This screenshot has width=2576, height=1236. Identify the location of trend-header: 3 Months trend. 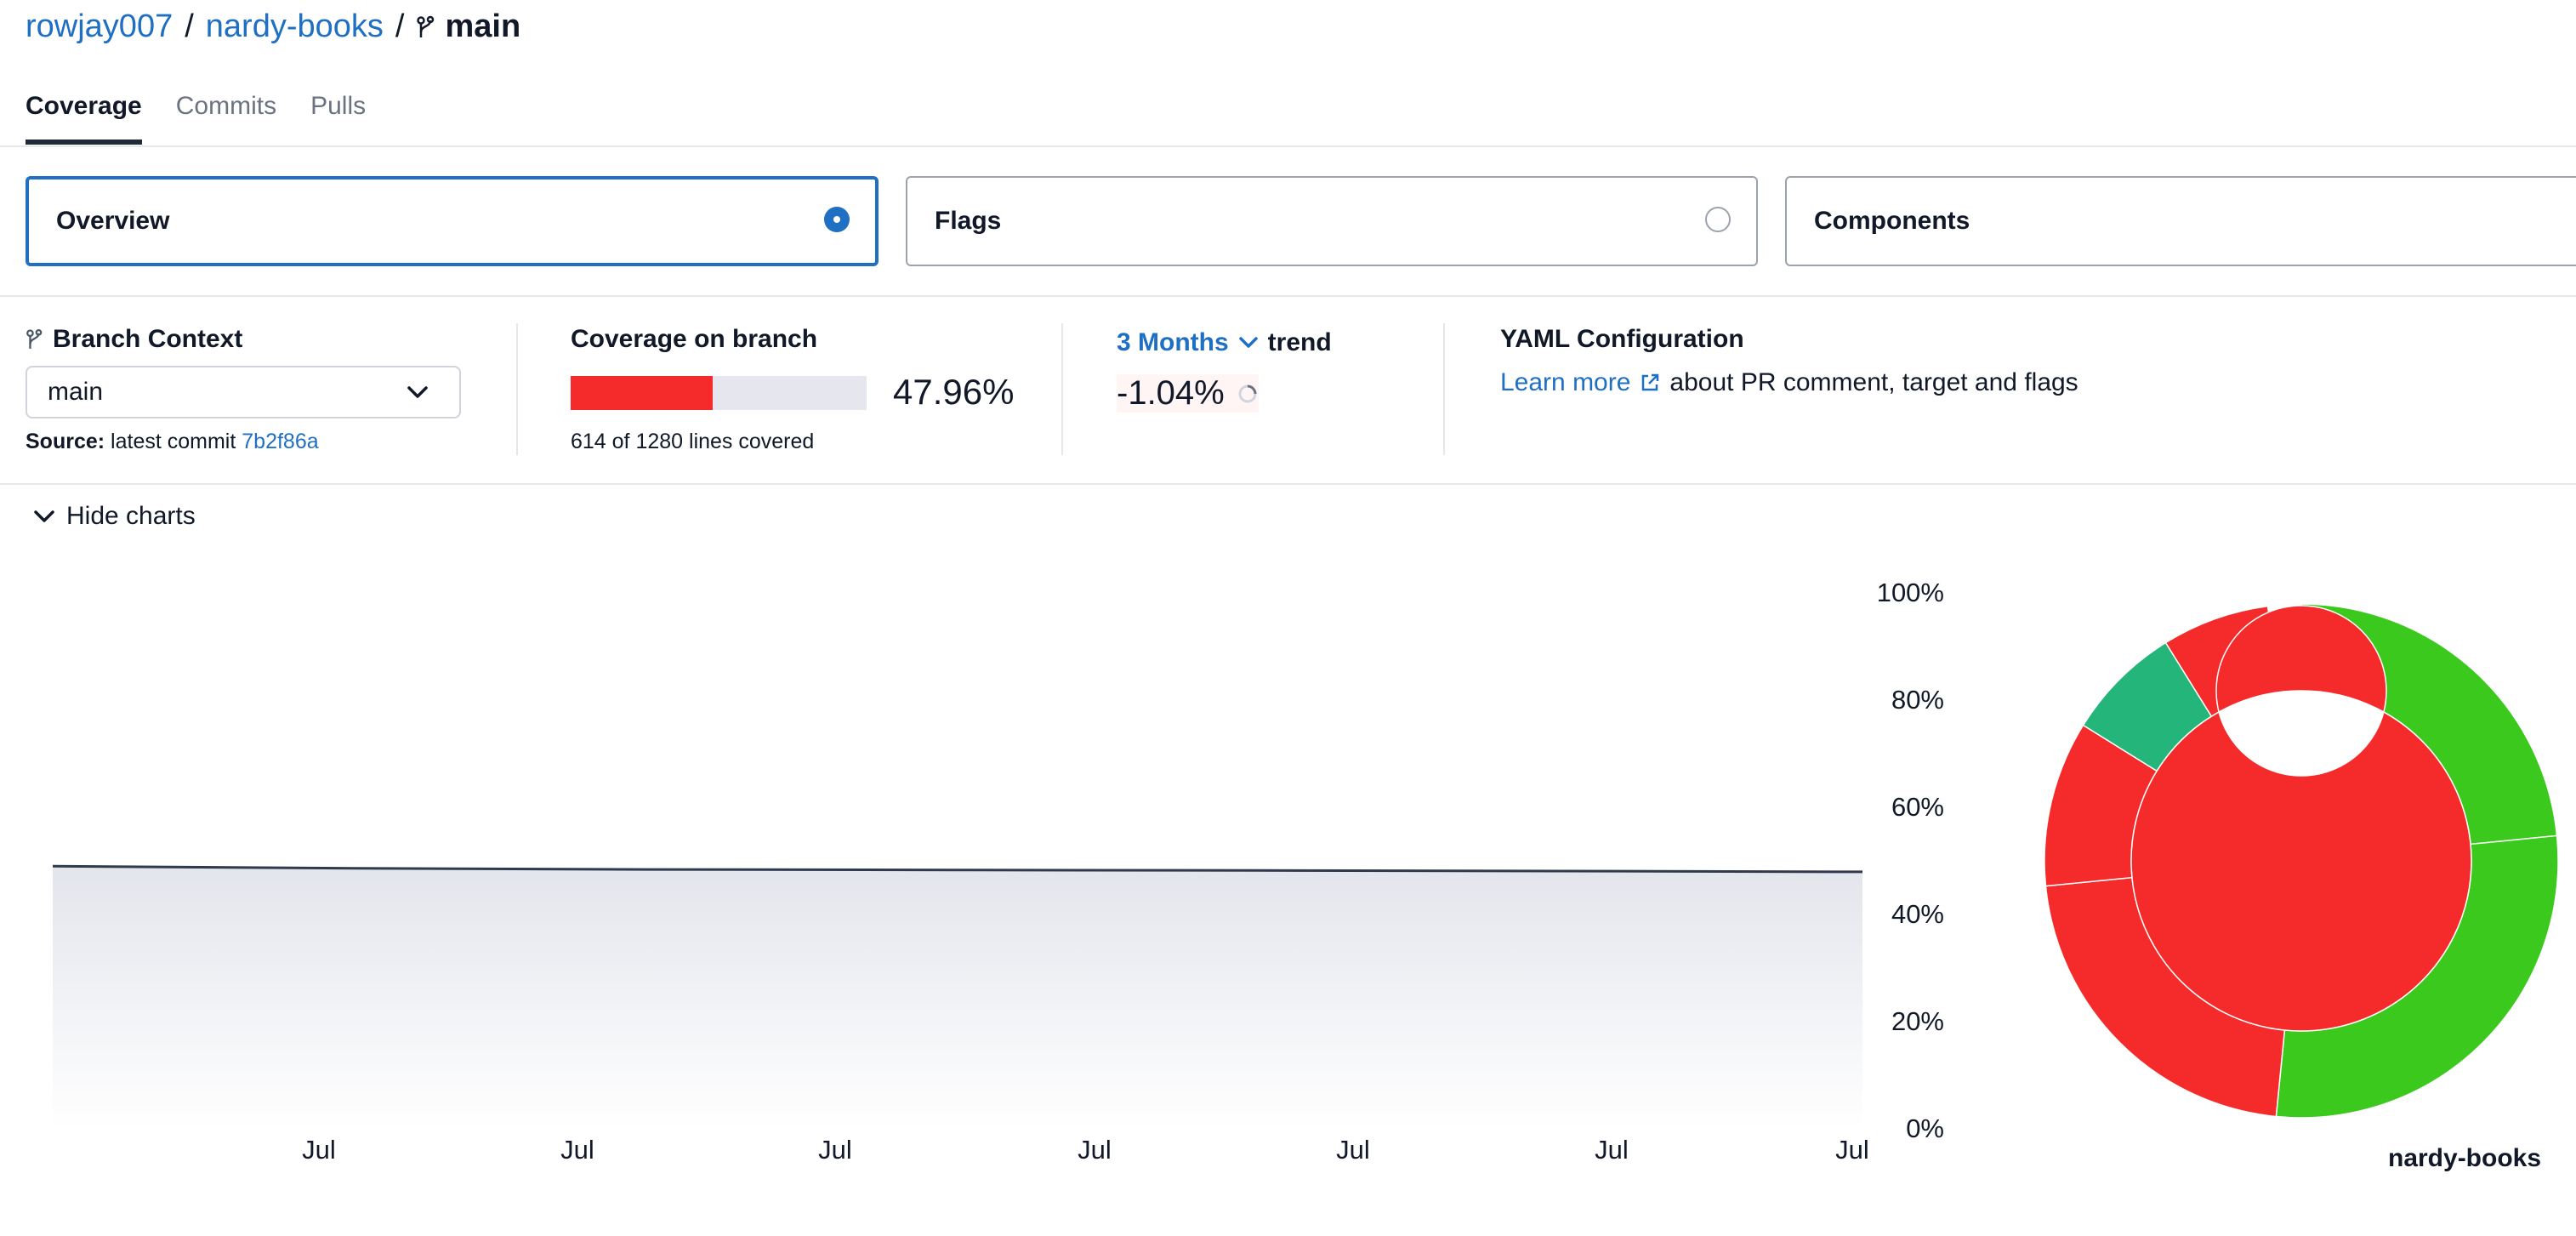
(1224, 343).